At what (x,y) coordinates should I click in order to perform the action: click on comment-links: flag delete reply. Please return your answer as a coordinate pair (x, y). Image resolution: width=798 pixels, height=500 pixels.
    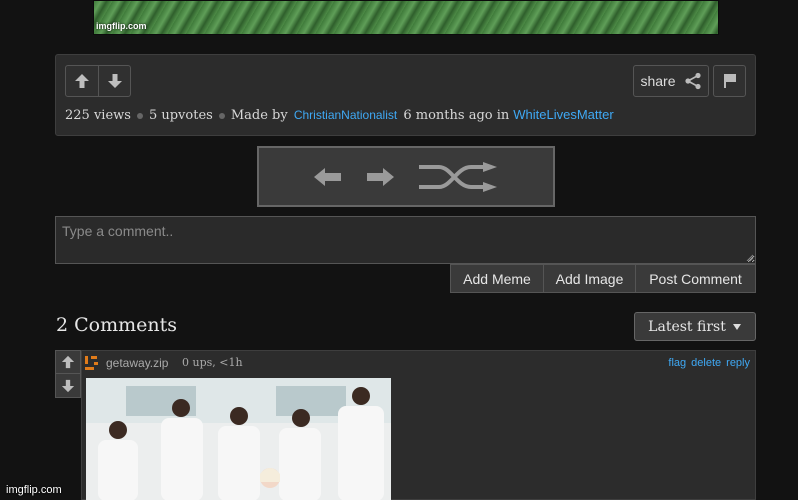
    Looking at the image, I should click on (709, 363).